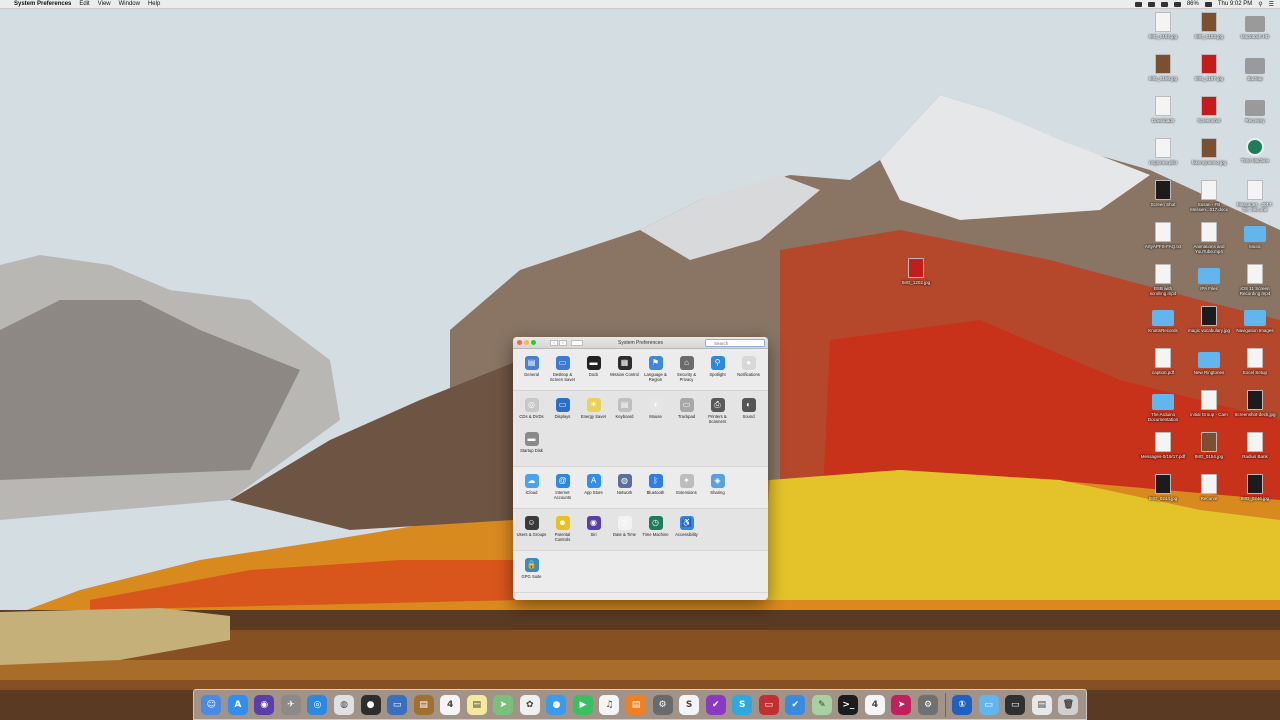 Image resolution: width=1280 pixels, height=720 pixels. I want to click on minimize-button, so click(526, 342).